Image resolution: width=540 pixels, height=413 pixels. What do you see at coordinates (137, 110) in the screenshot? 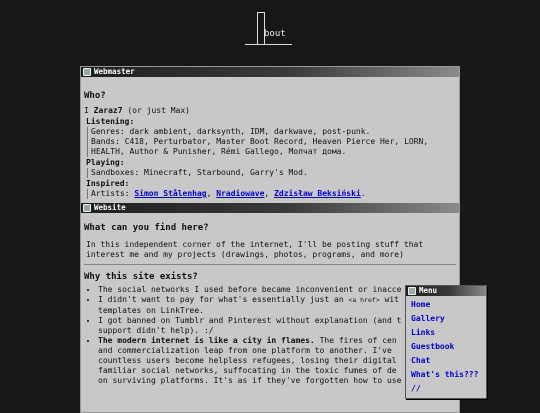
I see `intro-text: I Zaraz7 (or just Max)` at bounding box center [137, 110].